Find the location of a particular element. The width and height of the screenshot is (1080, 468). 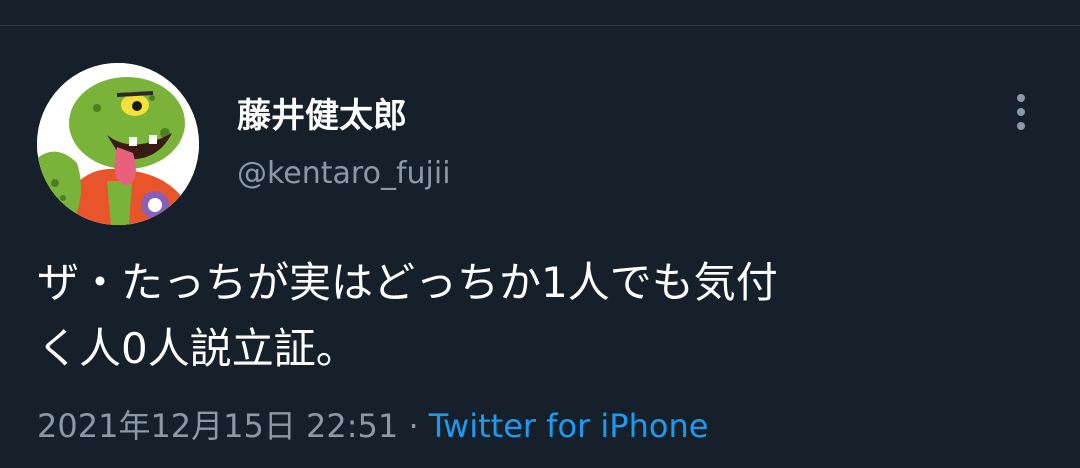

author-handle: @kentaro_fujii is located at coordinates (344, 174).